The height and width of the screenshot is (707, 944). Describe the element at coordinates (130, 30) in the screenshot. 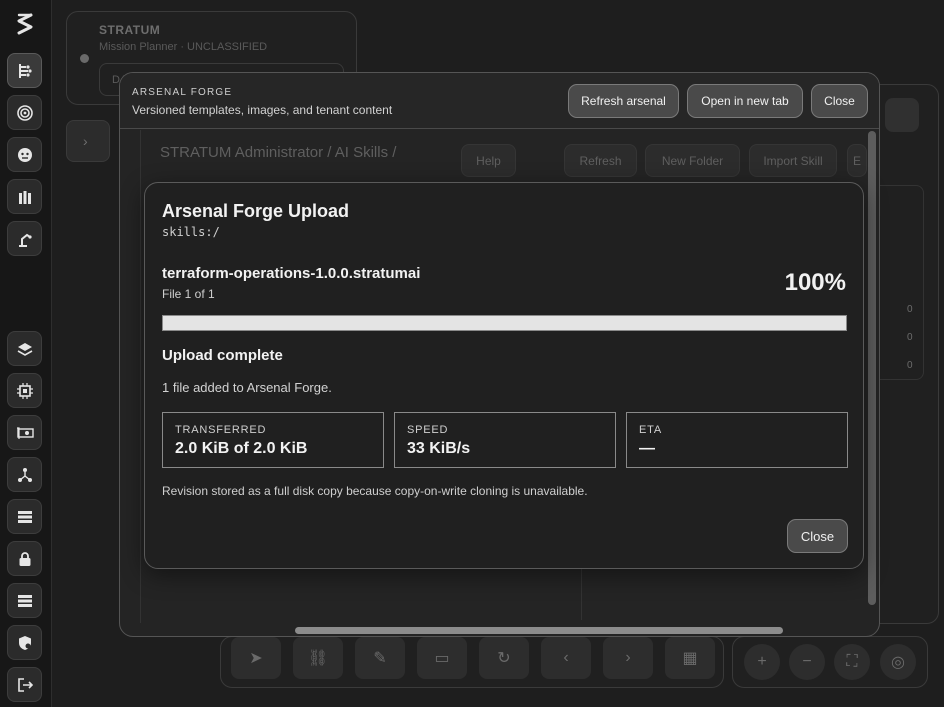

I see `mission-title: STRATUM` at that location.